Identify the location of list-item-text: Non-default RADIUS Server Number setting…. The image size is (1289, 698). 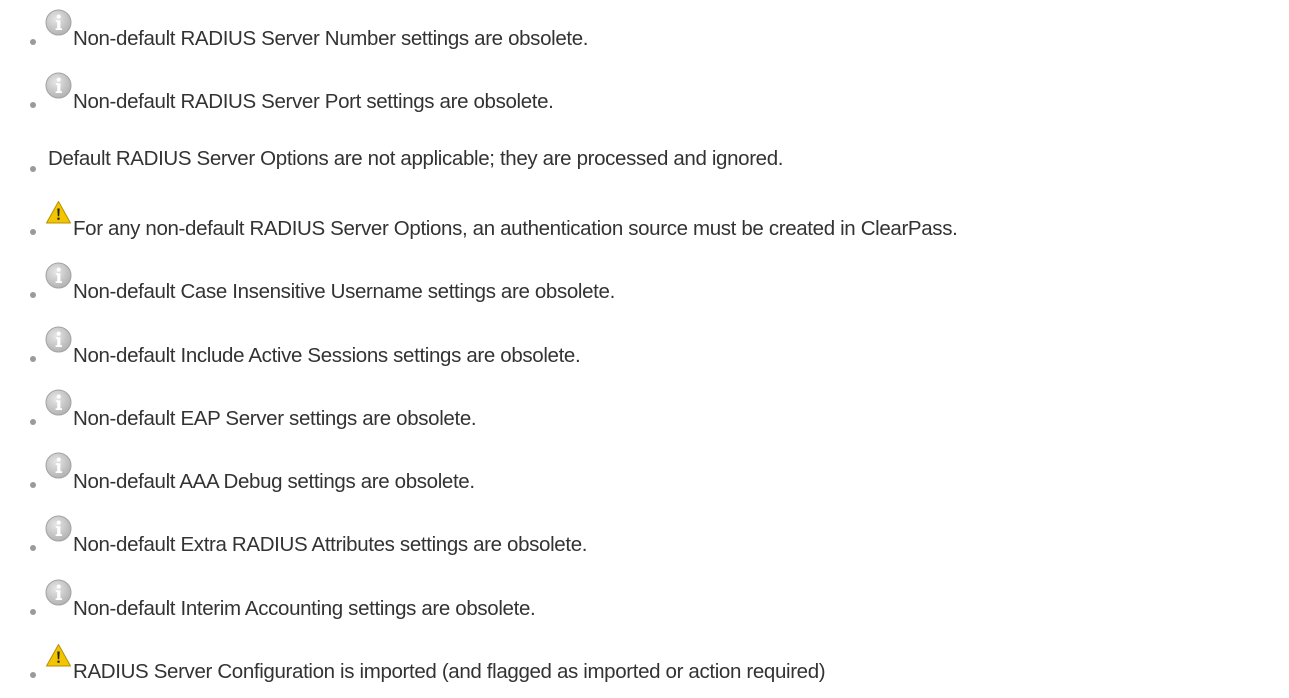
(331, 38).